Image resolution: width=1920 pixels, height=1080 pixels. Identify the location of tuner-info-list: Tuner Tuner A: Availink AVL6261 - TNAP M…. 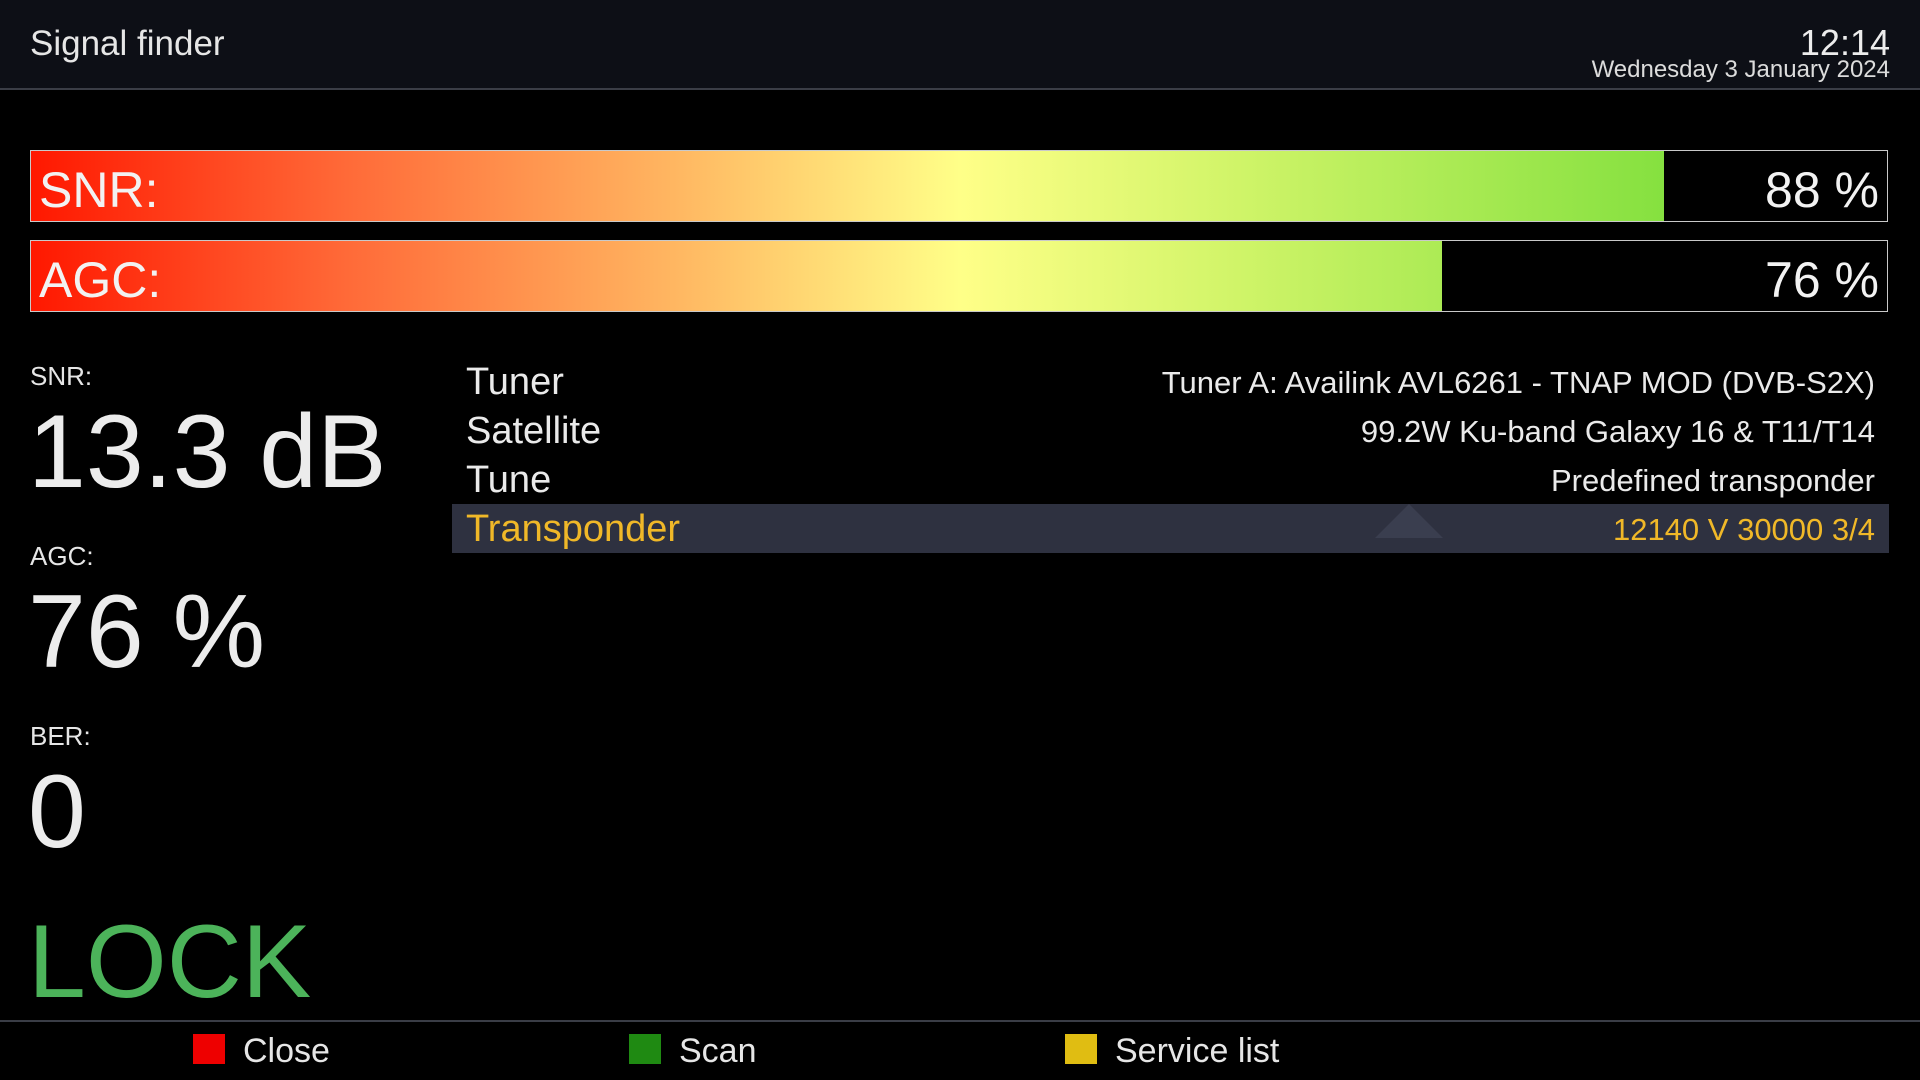
(1170, 455).